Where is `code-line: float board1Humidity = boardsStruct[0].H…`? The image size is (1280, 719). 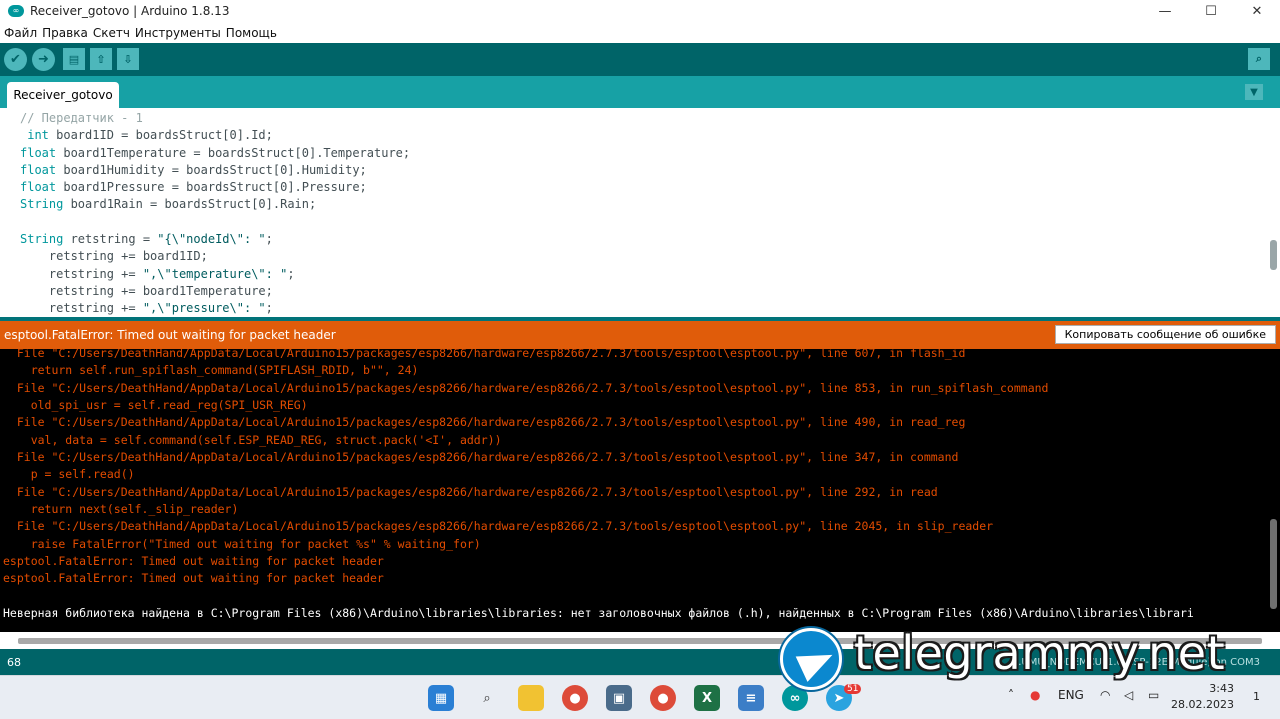 code-line: float board1Humidity = boardsStruct[0].H… is located at coordinates (215, 170).